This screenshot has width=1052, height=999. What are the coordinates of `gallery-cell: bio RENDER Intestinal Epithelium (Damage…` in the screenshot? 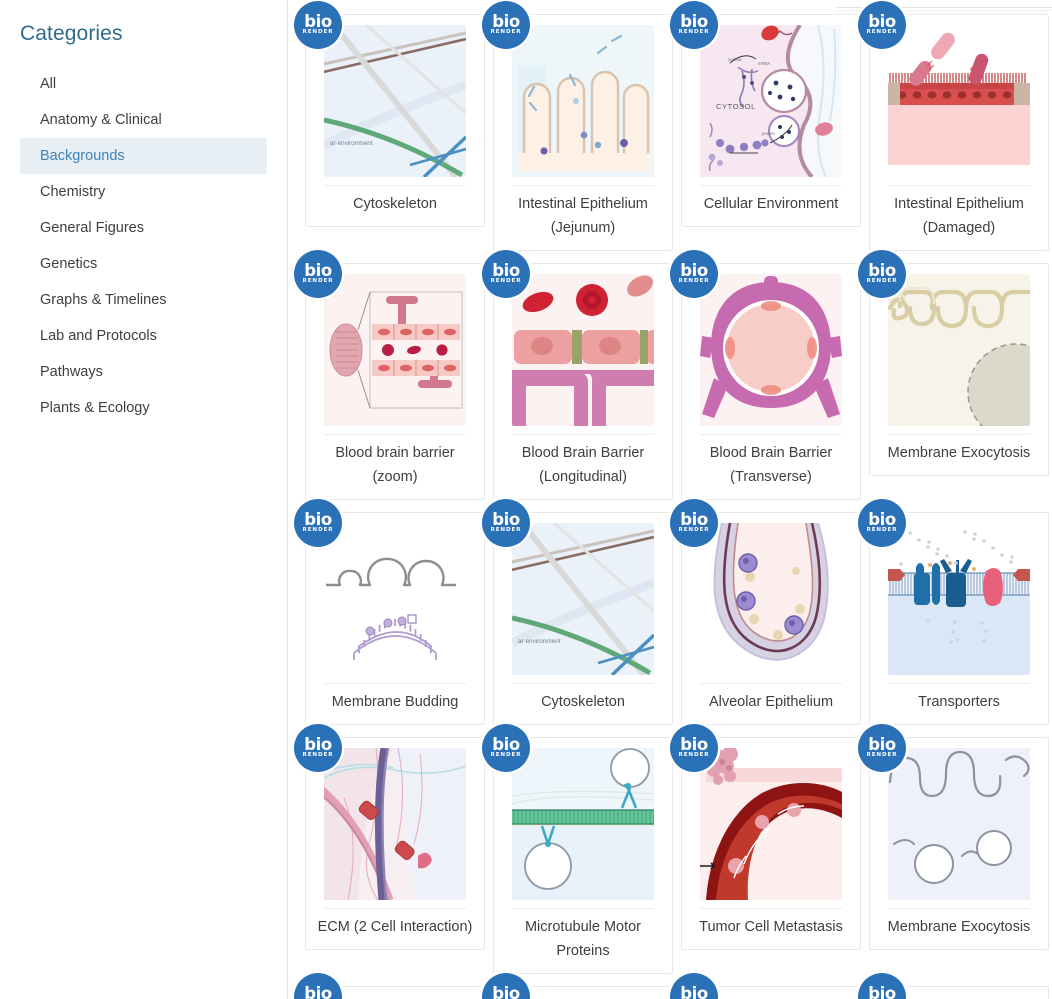 It's located at (955, 129).